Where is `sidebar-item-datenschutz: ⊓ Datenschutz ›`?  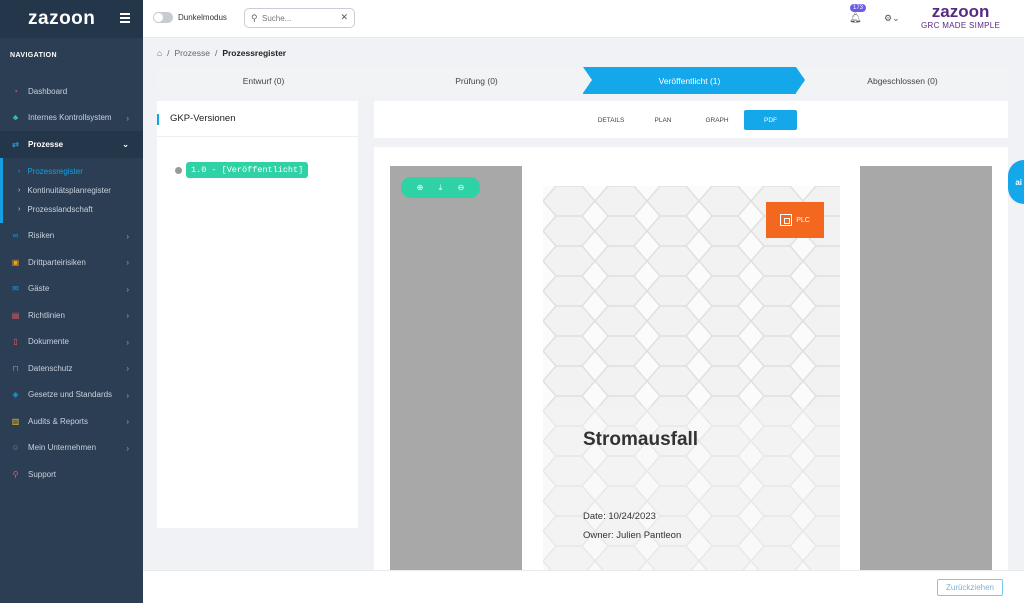
sidebar-item-datenschutz: ⊓ Datenschutz › is located at coordinates (71, 368).